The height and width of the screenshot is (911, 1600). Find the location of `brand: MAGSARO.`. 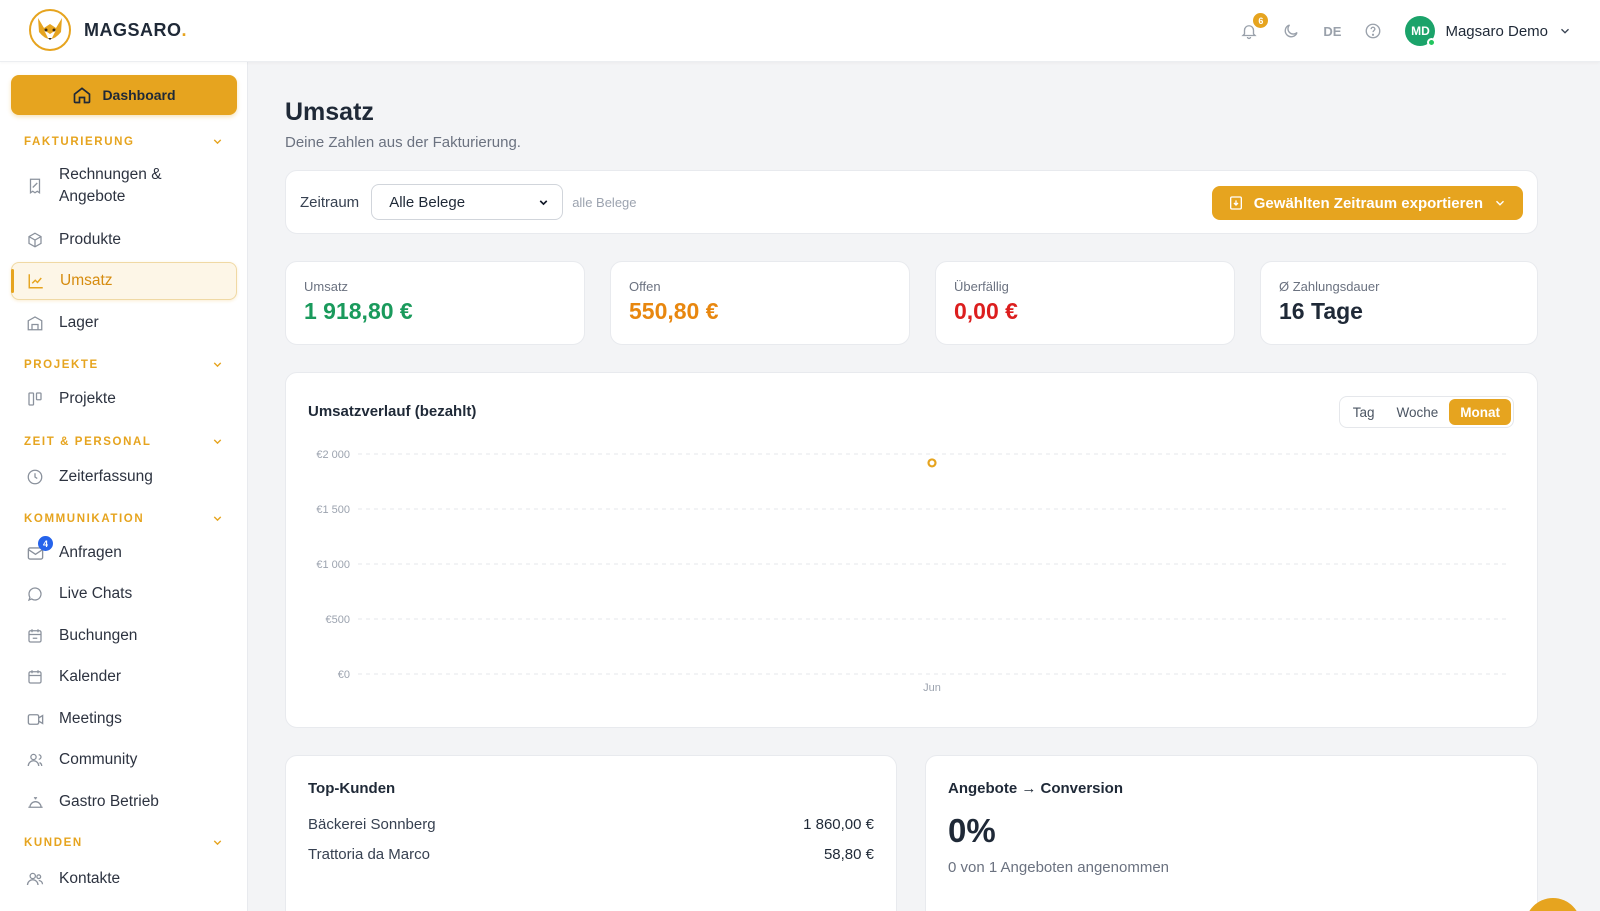

brand: MAGSARO. is located at coordinates (107, 30).